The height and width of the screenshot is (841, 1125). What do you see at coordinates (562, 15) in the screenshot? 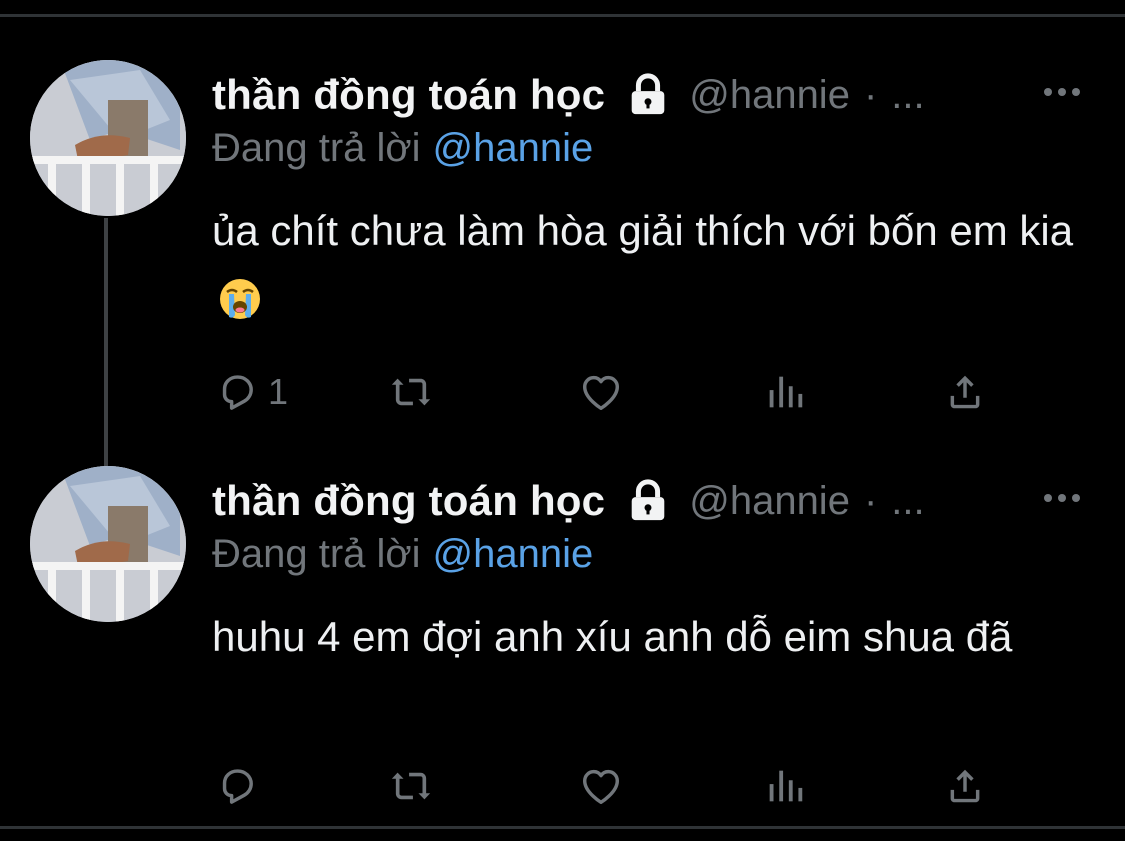
I see `top-divider` at bounding box center [562, 15].